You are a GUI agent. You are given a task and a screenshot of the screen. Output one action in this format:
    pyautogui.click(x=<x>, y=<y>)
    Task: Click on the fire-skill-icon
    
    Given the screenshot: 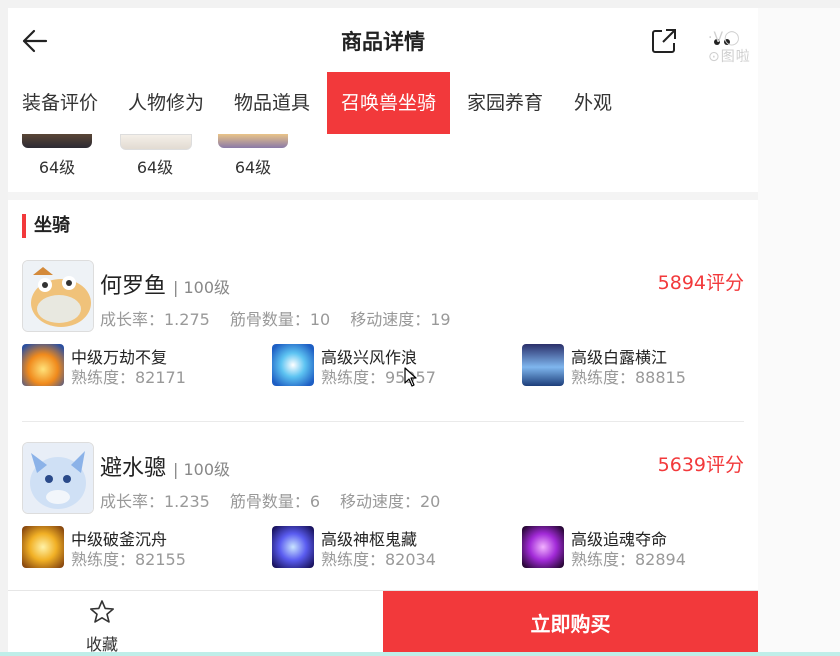 What is the action you would take?
    pyautogui.click(x=43, y=365)
    